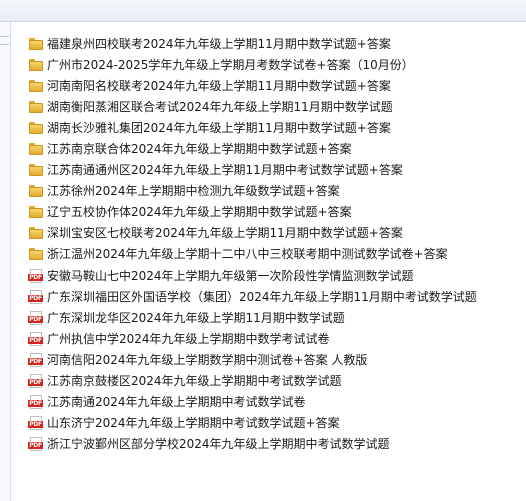  Describe the element at coordinates (230, 64) in the screenshot. I see `item-label: 广州市2024-2025学年九年级上学期月考数学试卷+答案（10月份）` at that location.